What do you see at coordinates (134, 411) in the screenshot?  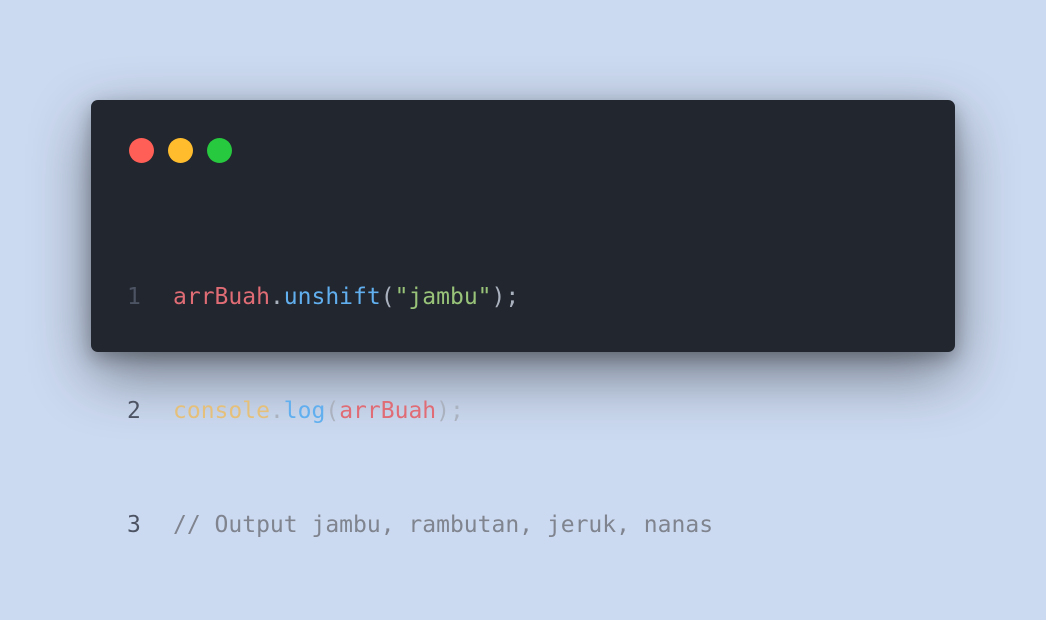 I see `line-number: 2` at bounding box center [134, 411].